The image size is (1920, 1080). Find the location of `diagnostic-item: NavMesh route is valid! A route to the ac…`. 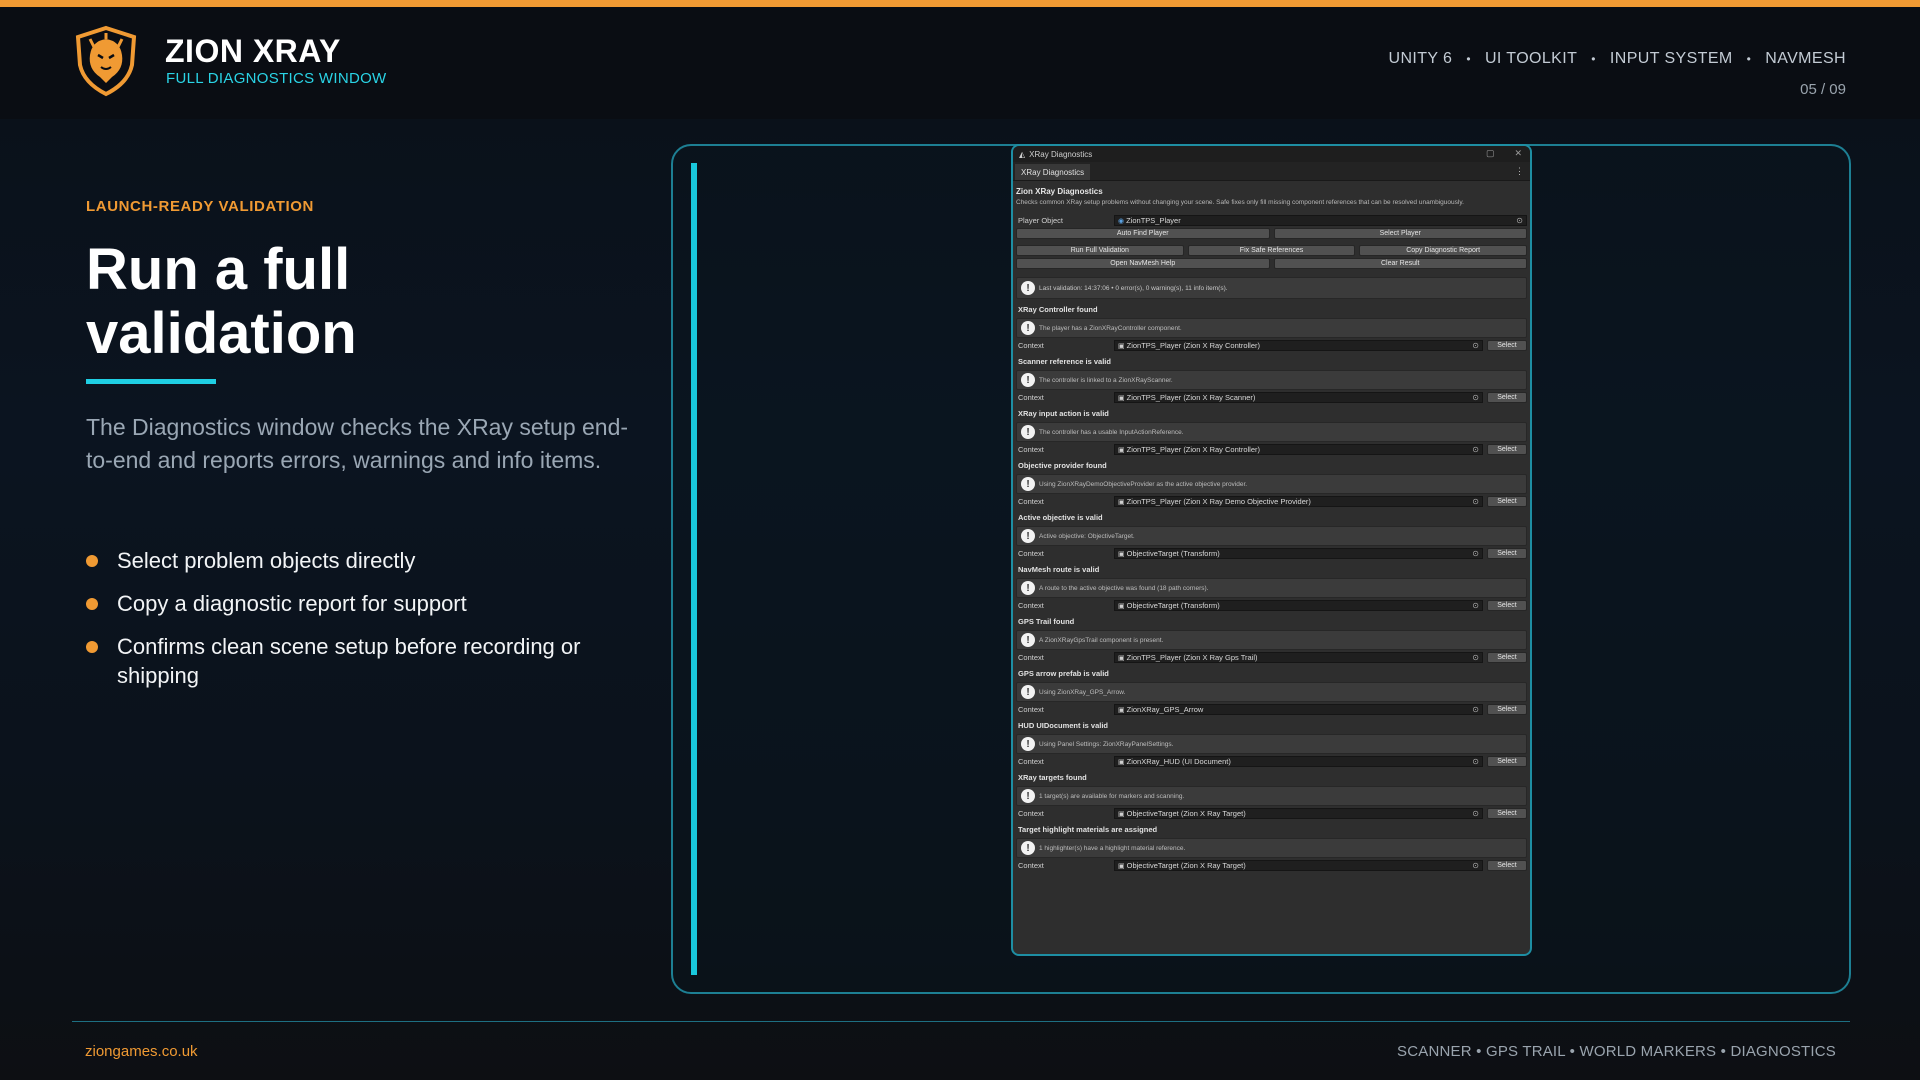

diagnostic-item: NavMesh route is valid! A route to the ac… is located at coordinates (1271, 588).